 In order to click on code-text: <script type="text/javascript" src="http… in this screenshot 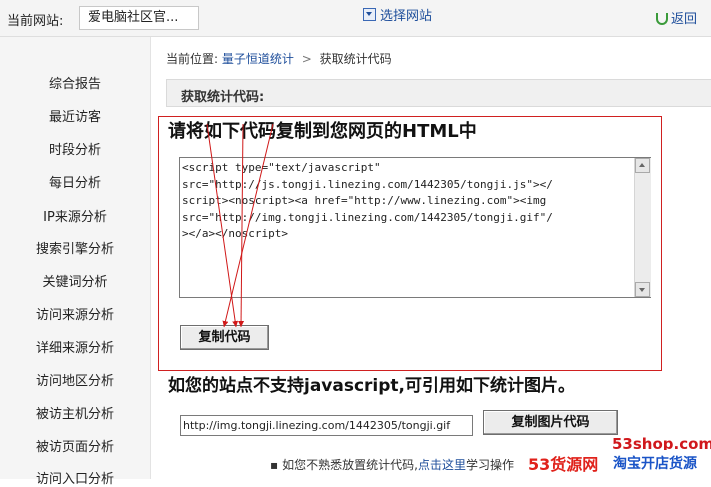, I will do `click(367, 201)`.